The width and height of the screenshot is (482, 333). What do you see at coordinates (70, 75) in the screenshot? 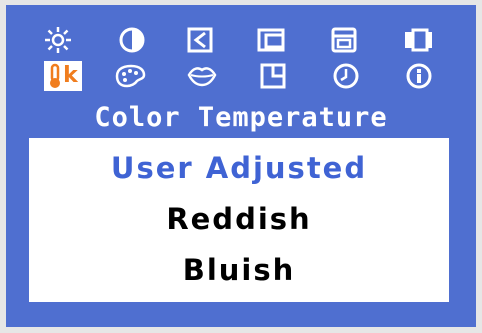
I see `color-temperature-letter: k` at bounding box center [70, 75].